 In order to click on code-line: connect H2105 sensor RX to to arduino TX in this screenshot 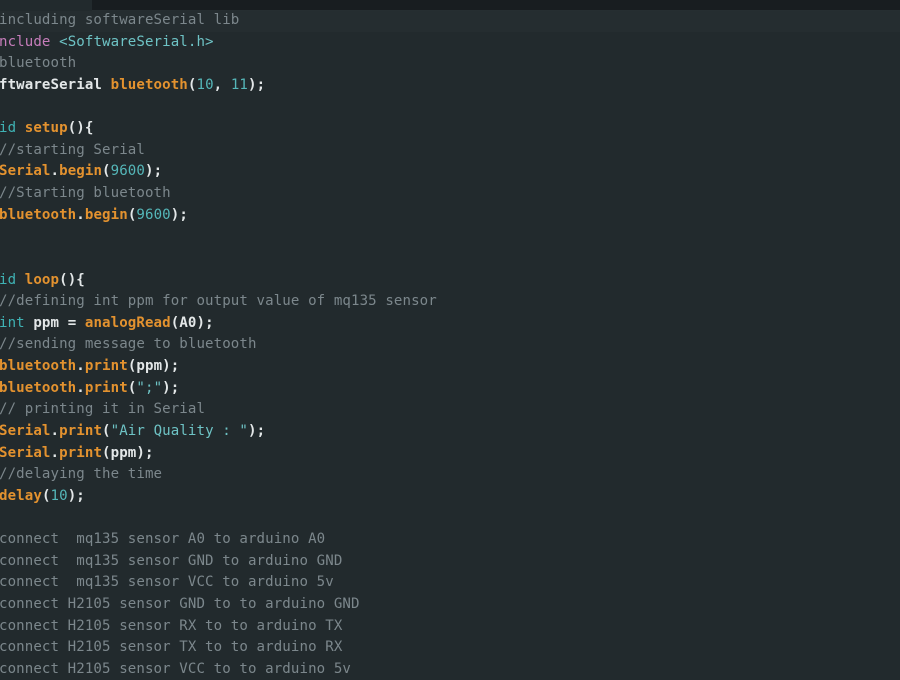, I will do `click(450, 627)`.